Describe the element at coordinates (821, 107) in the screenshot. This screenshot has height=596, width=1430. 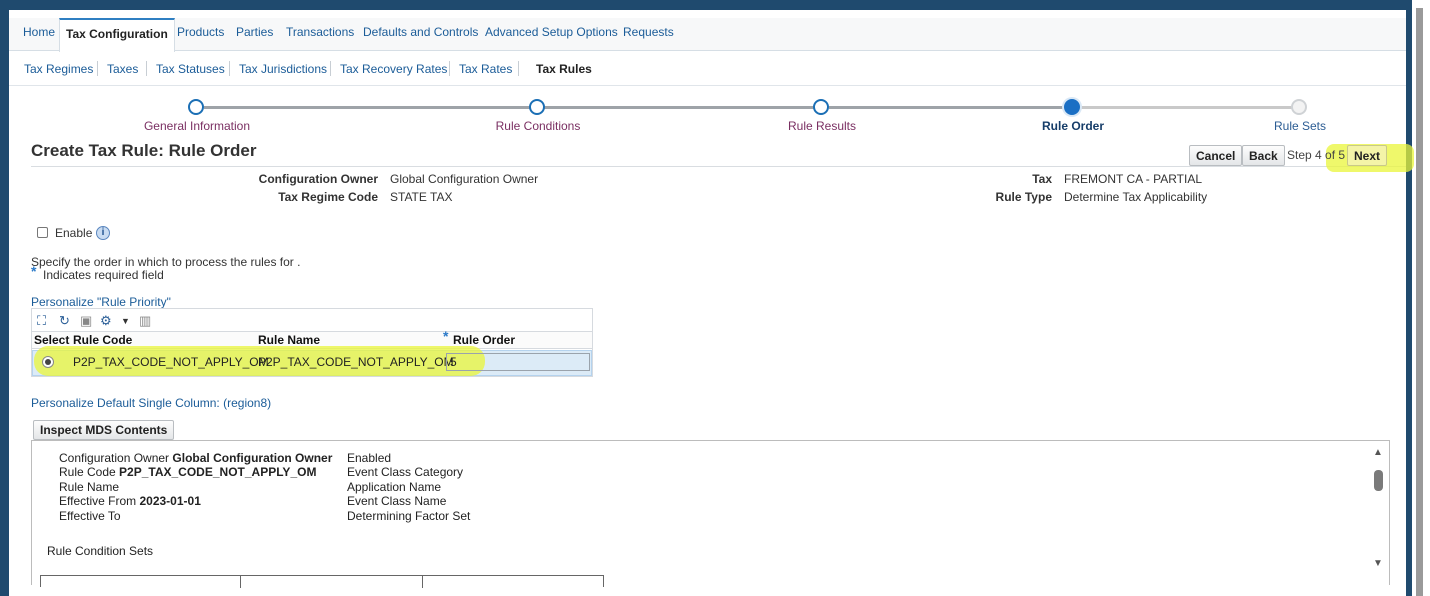
I see `train-stop-rule-results` at that location.